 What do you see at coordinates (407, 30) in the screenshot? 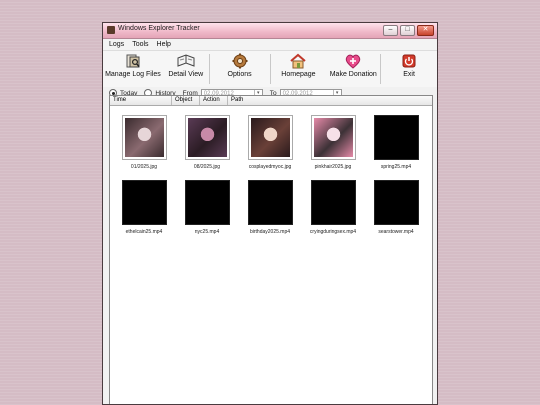
I see `maximize-button: □` at bounding box center [407, 30].